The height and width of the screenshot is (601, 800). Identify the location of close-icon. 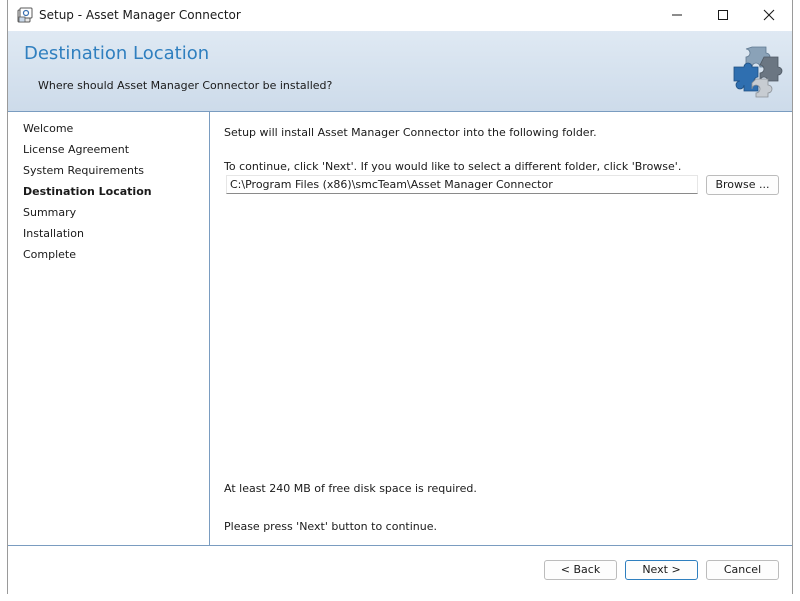
(769, 15).